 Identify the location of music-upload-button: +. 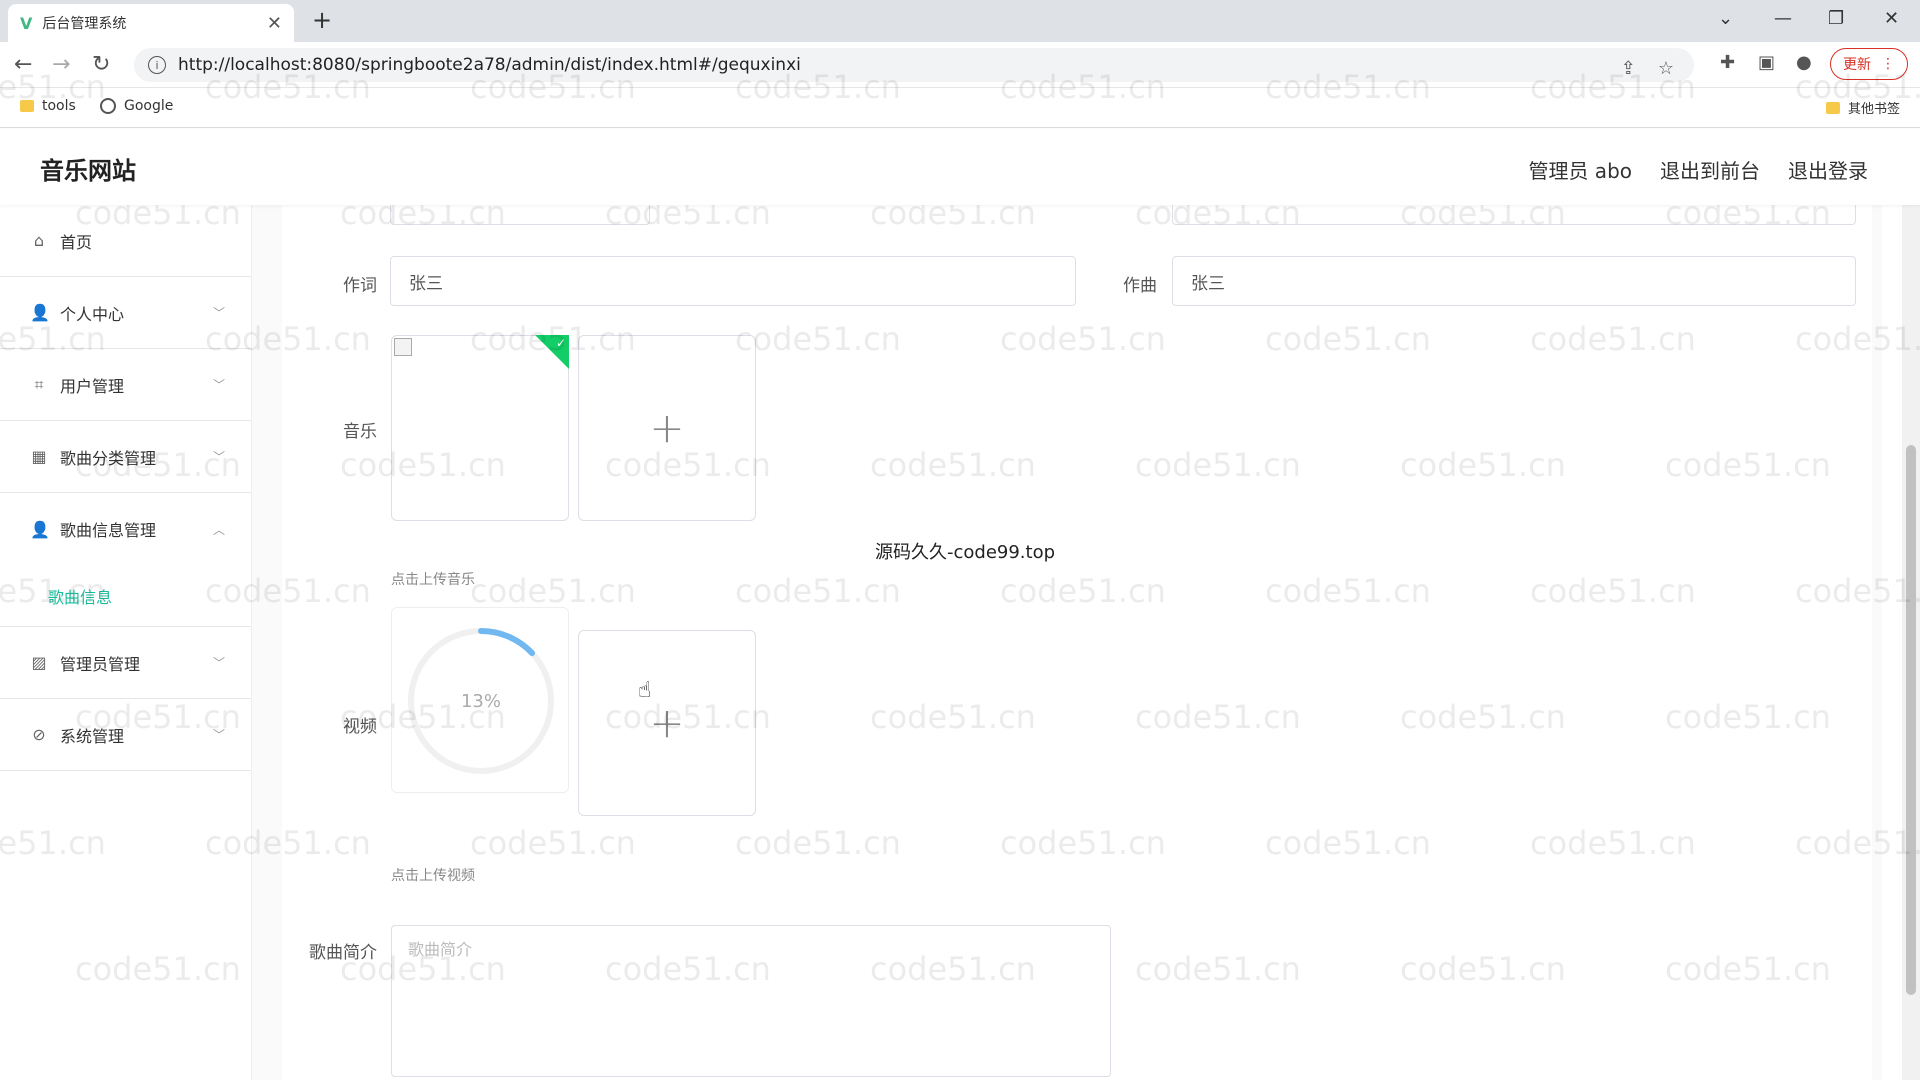
(667, 428).